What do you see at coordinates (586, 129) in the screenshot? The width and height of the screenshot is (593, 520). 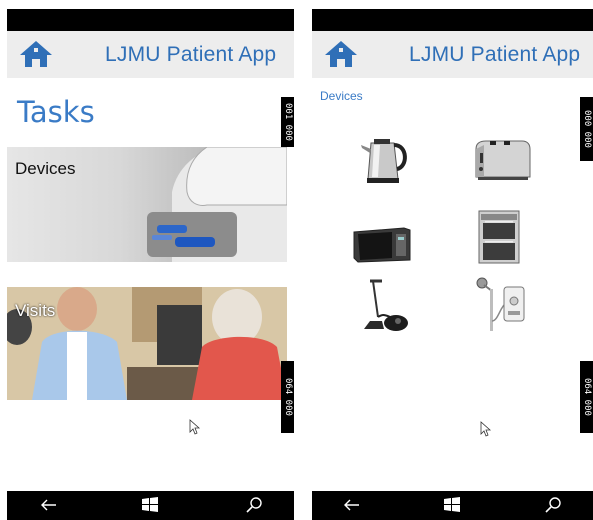 I see `debug-marker: 000 000` at bounding box center [586, 129].